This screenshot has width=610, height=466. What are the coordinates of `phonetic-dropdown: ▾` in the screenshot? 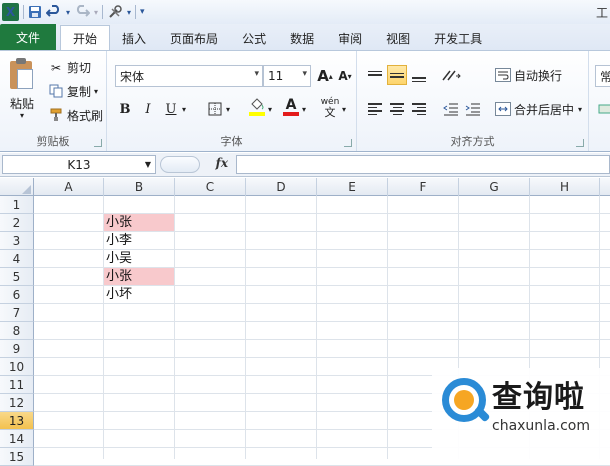 It's located at (344, 109).